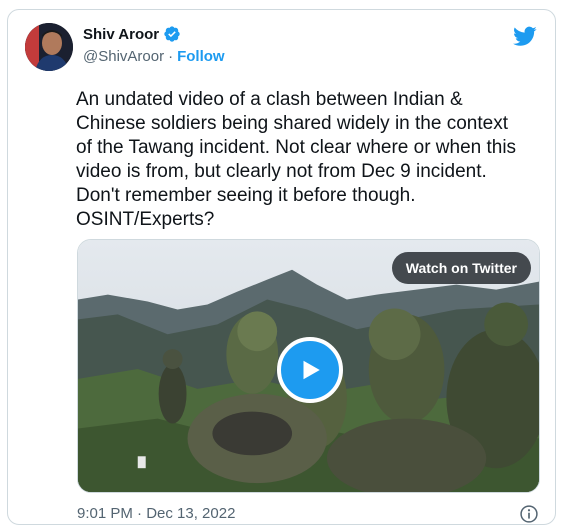 The width and height of the screenshot is (563, 529). Describe the element at coordinates (156, 513) in the screenshot. I see `tweet-timestamp: 9:01 PM · Dec 13, 2022` at that location.